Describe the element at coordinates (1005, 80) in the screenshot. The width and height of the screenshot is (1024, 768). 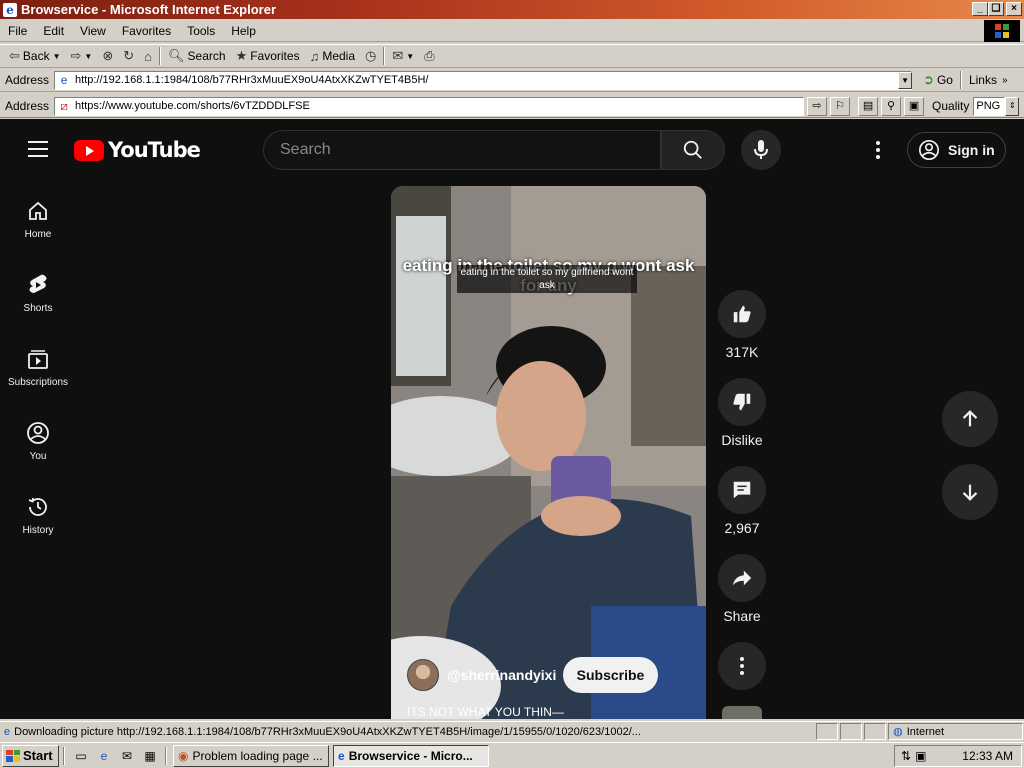
I see `chevron-right-icon: »` at that location.